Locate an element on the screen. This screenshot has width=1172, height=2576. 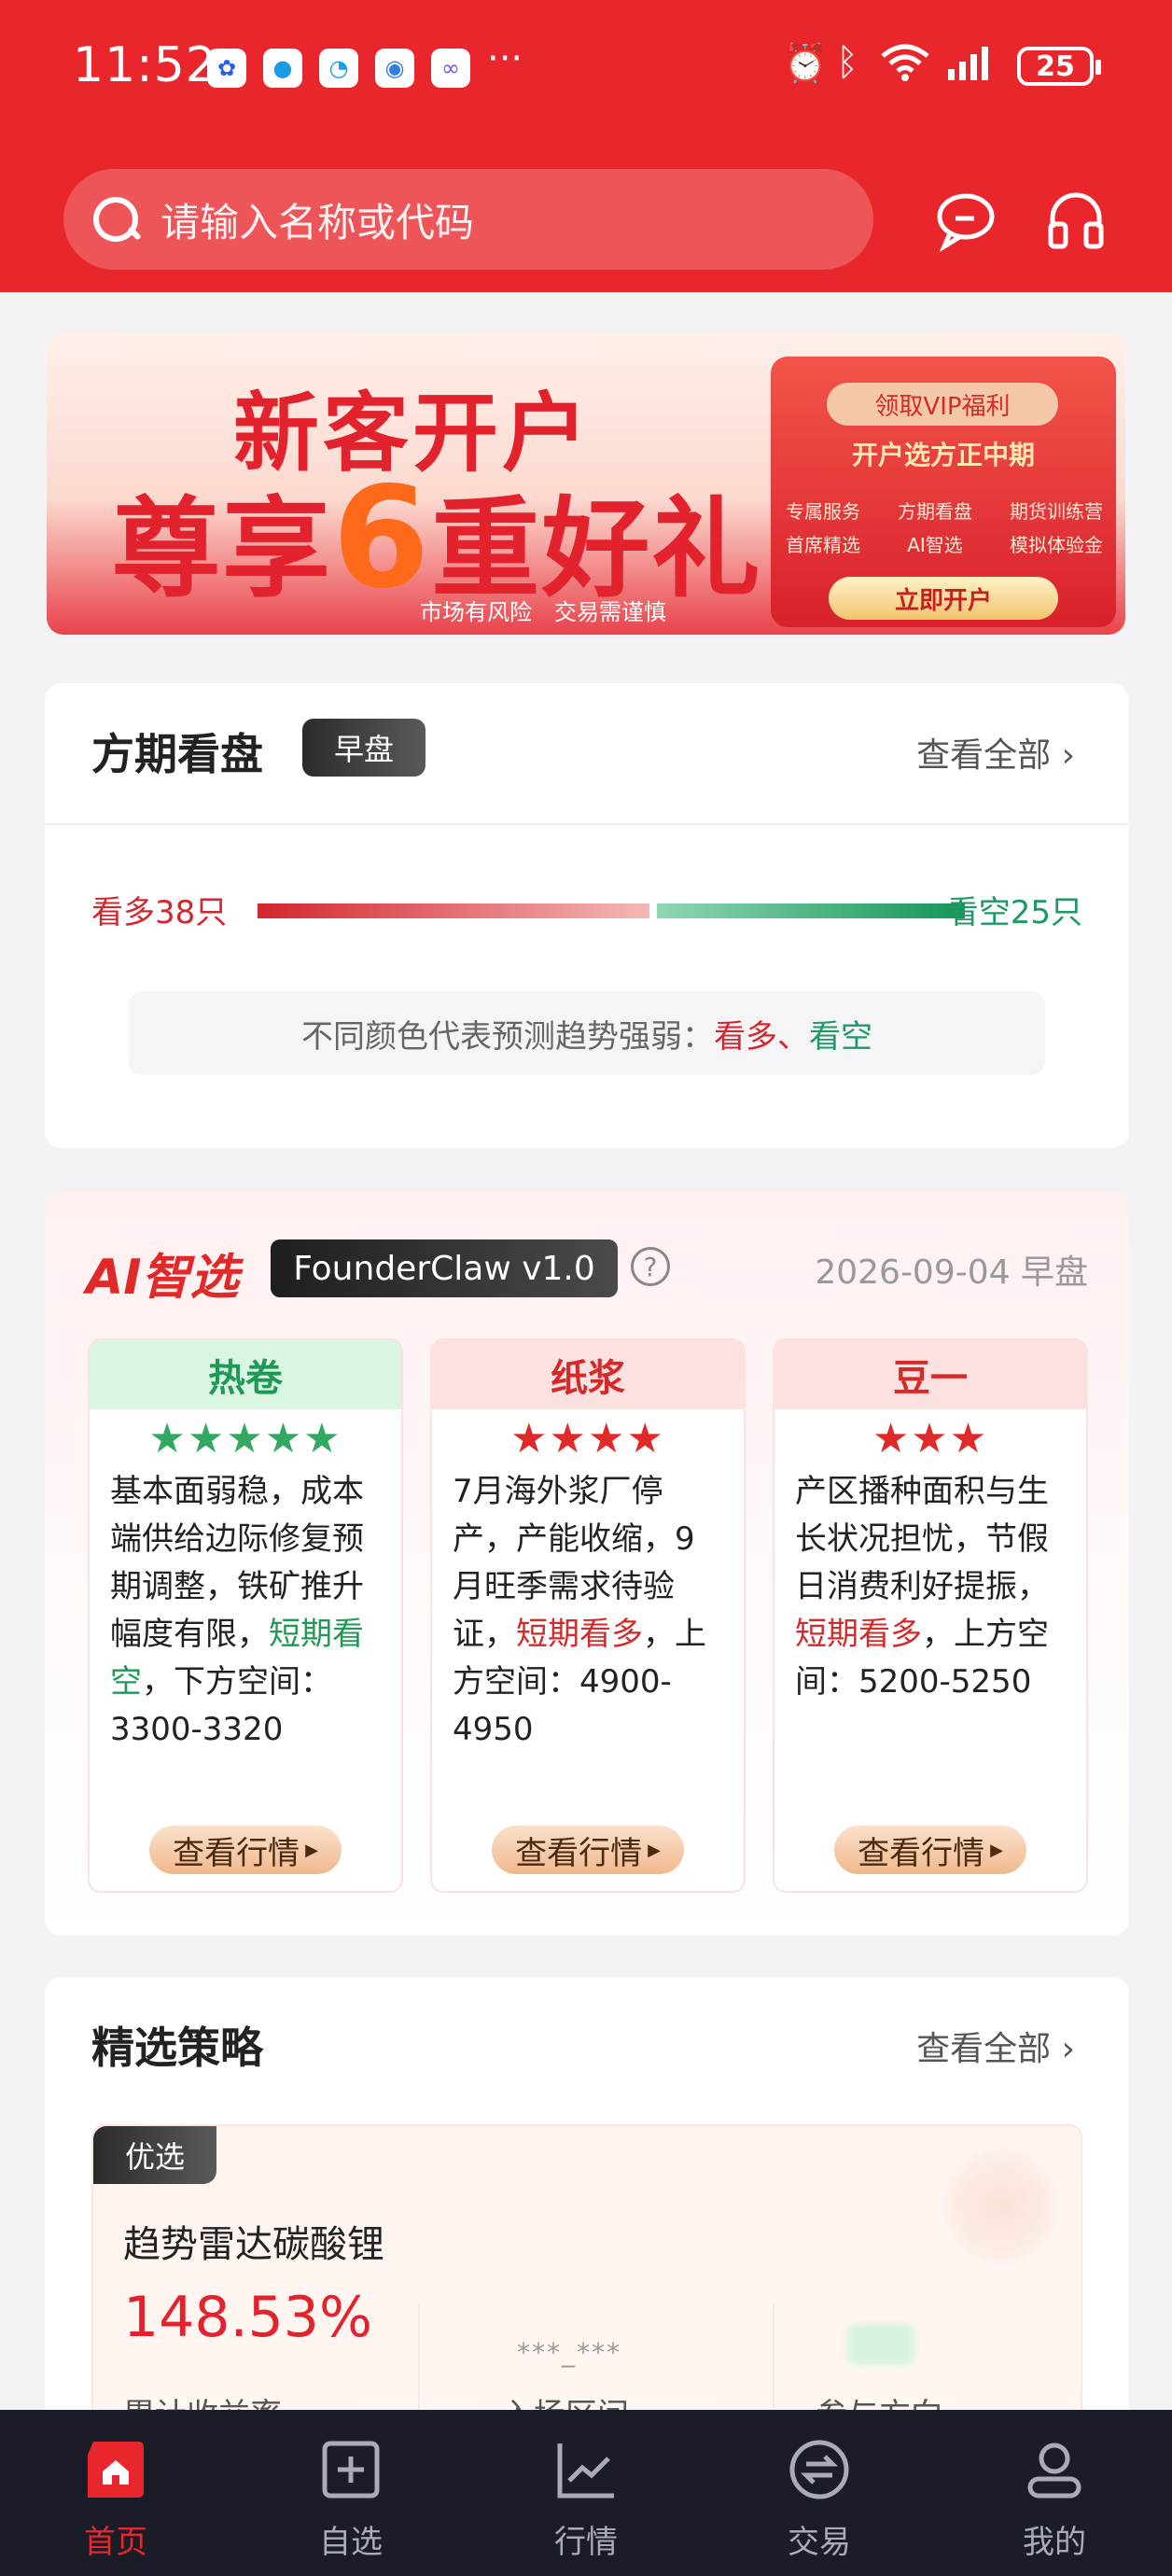
medal-icon is located at coordinates (1001, 2205).